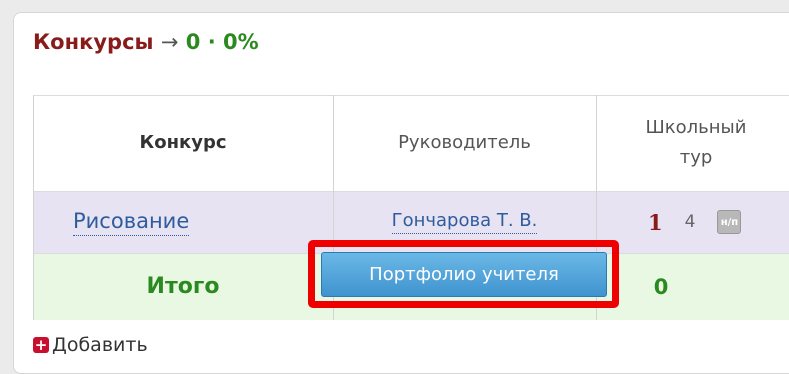  What do you see at coordinates (131, 222) in the screenshot?
I see `contest-link: Рисование` at bounding box center [131, 222].